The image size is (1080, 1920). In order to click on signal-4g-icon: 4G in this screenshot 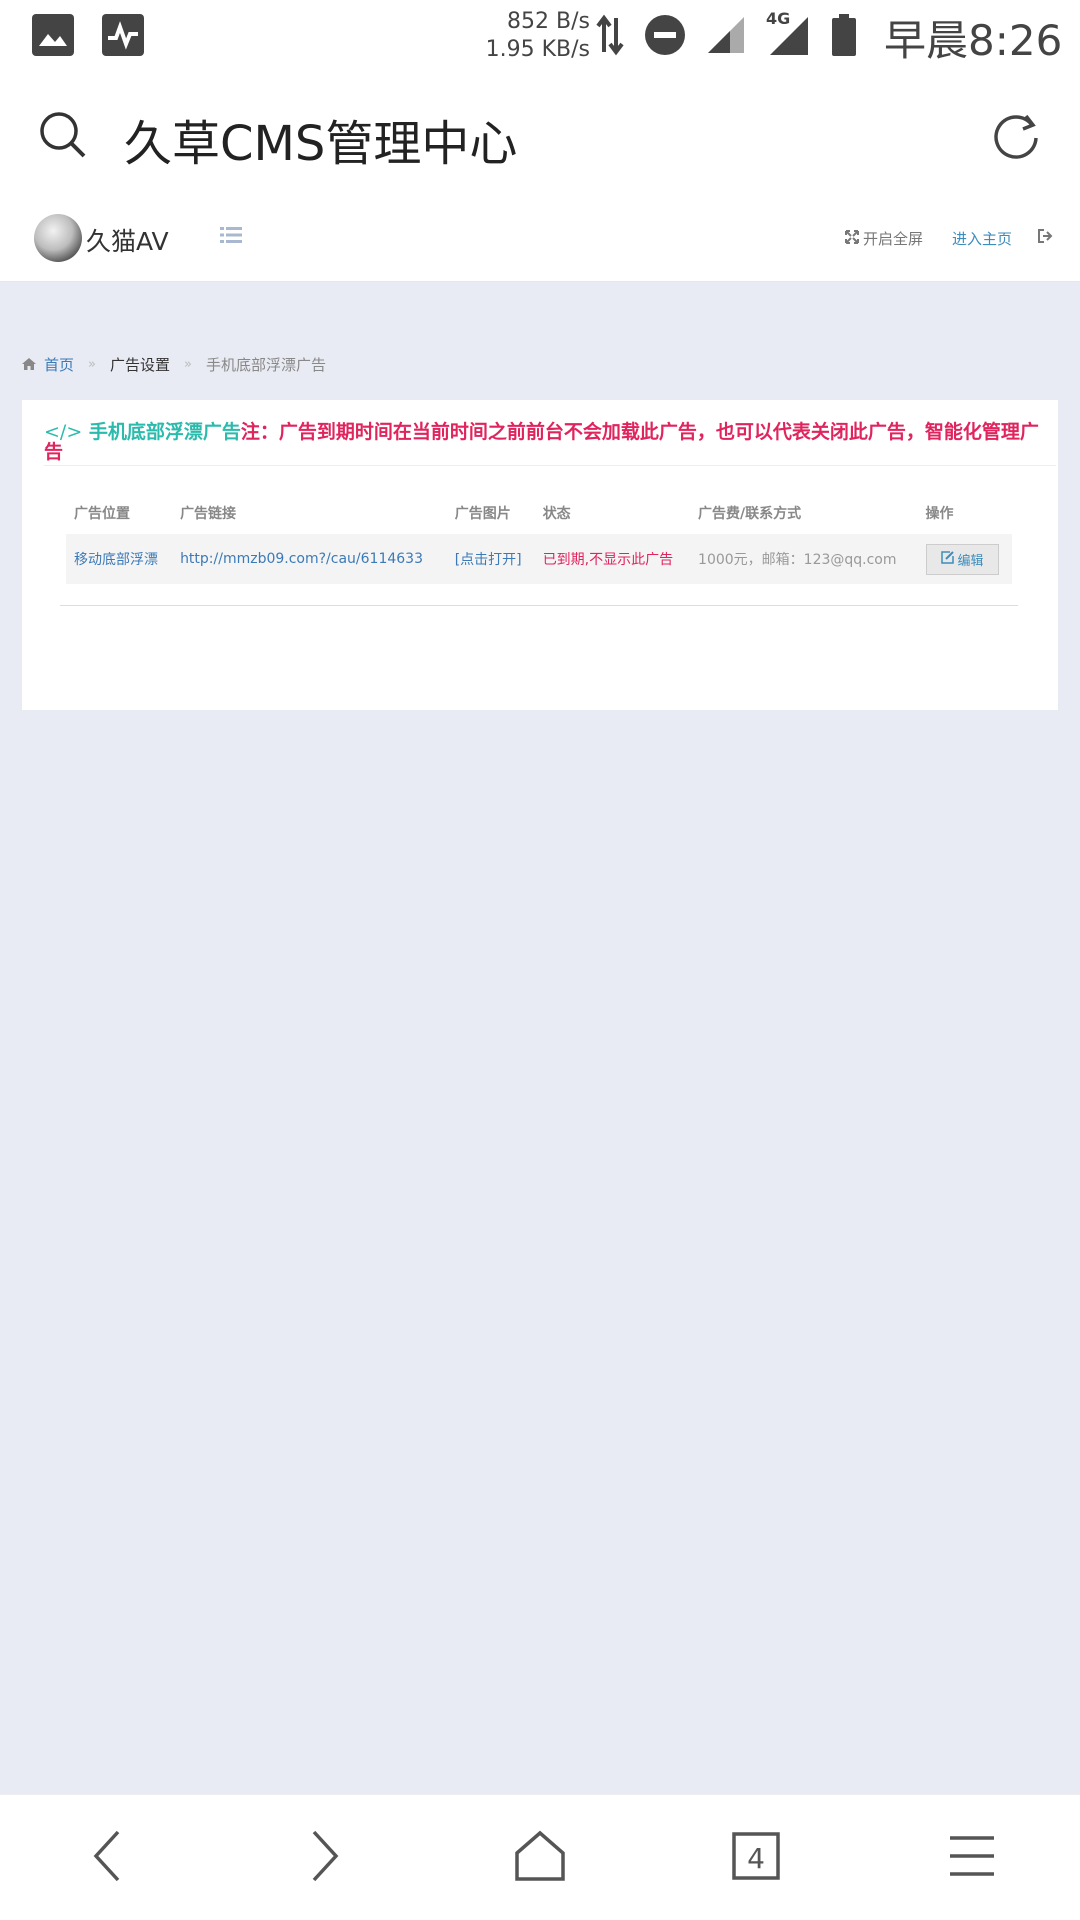, I will do `click(788, 35)`.